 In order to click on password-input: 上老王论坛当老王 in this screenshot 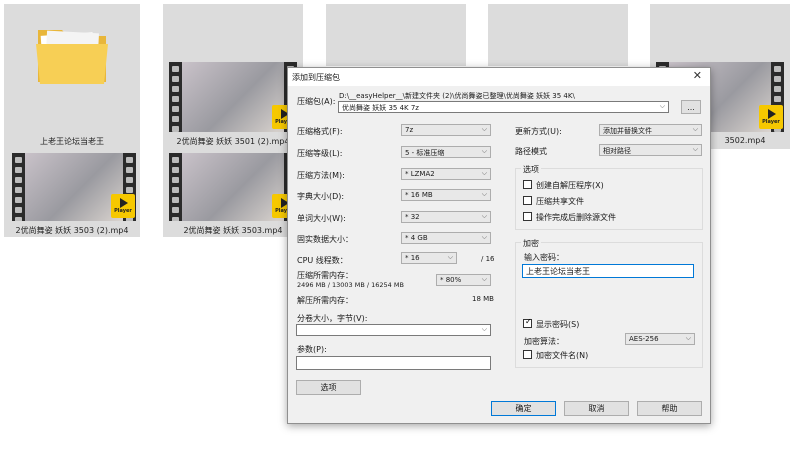, I will do `click(608, 271)`.